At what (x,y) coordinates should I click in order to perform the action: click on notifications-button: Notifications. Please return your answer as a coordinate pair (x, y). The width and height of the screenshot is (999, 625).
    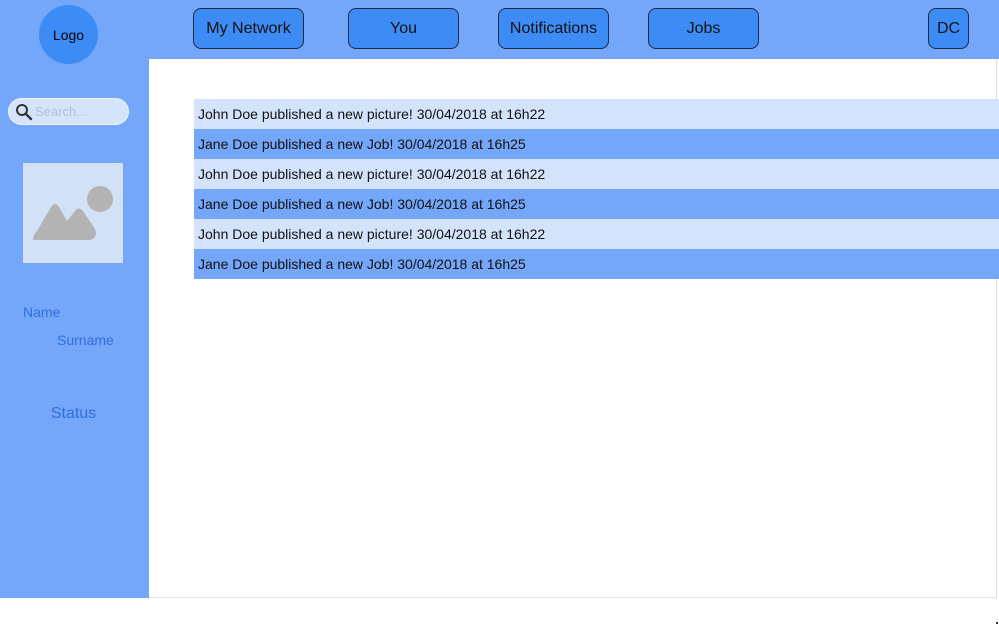
    Looking at the image, I should click on (553, 28).